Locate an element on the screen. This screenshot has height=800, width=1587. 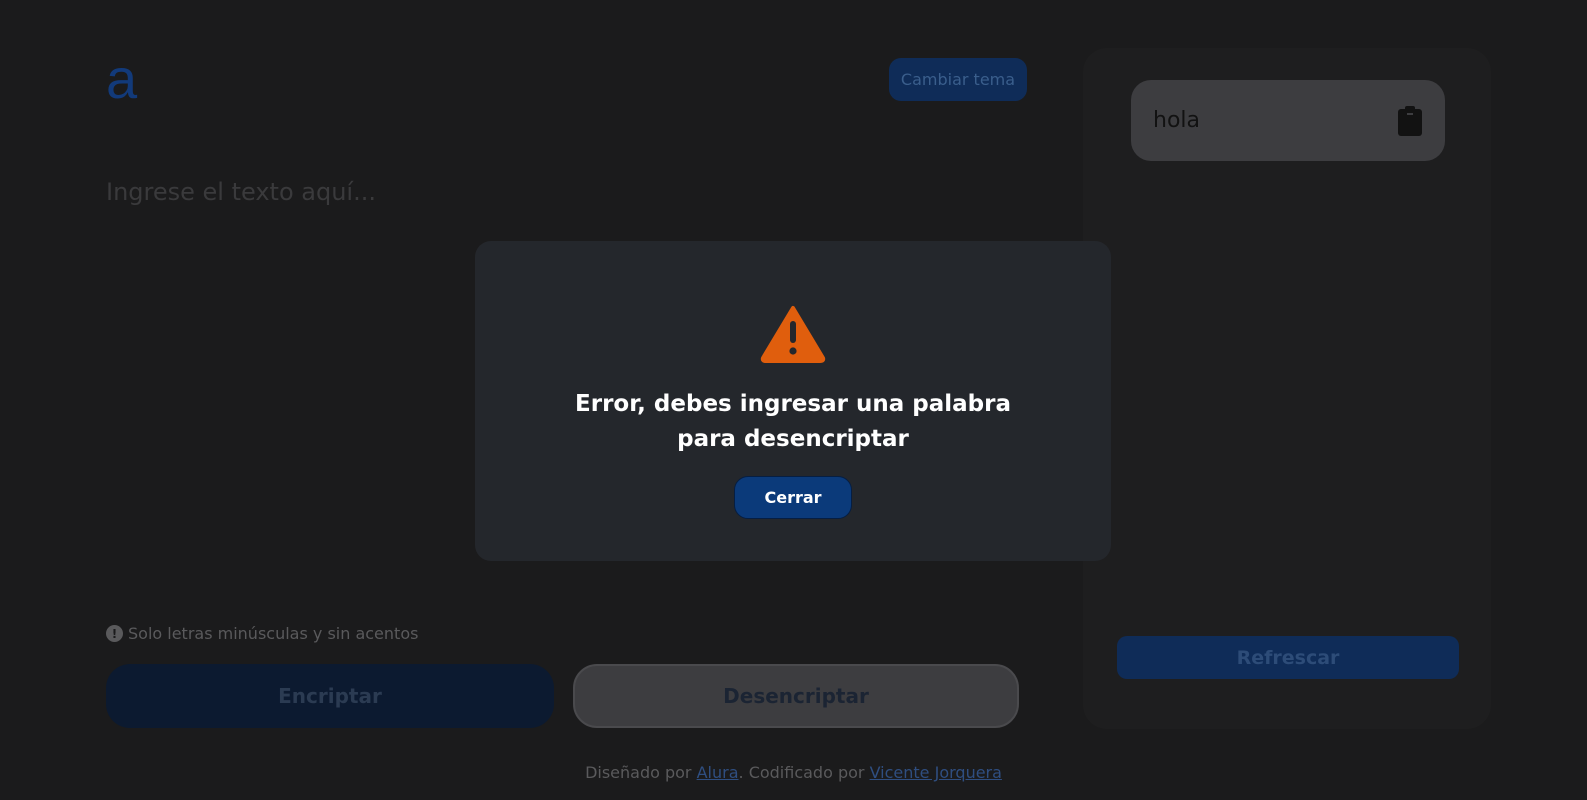
hint-text: Solo letras minúsculas y sin acentos is located at coordinates (273, 633).